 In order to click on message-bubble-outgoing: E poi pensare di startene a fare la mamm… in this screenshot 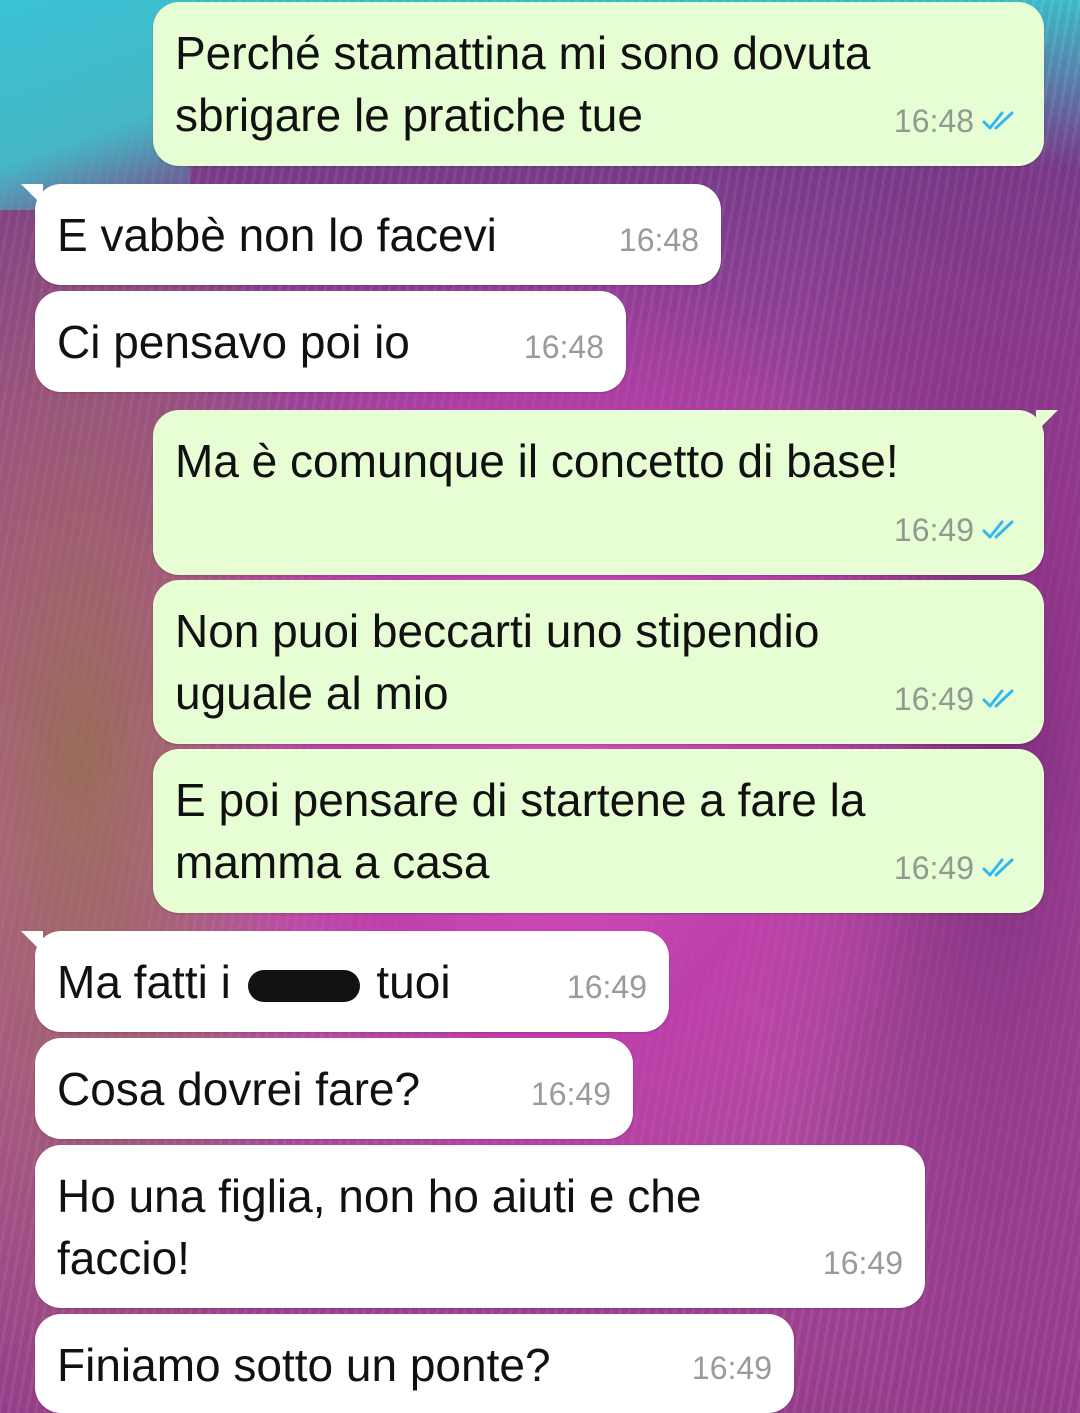, I will do `click(598, 831)`.